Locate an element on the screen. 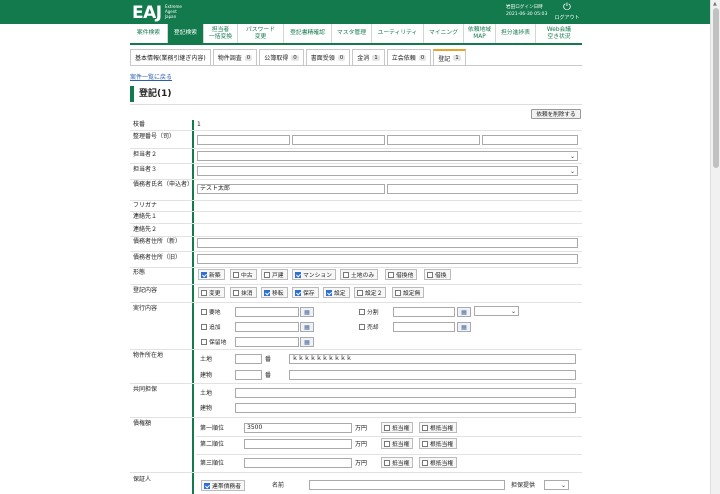 Image resolution: width=720 pixels, height=494 pixels. hokanchi-checkbox: 保留地 is located at coordinates (213, 341).